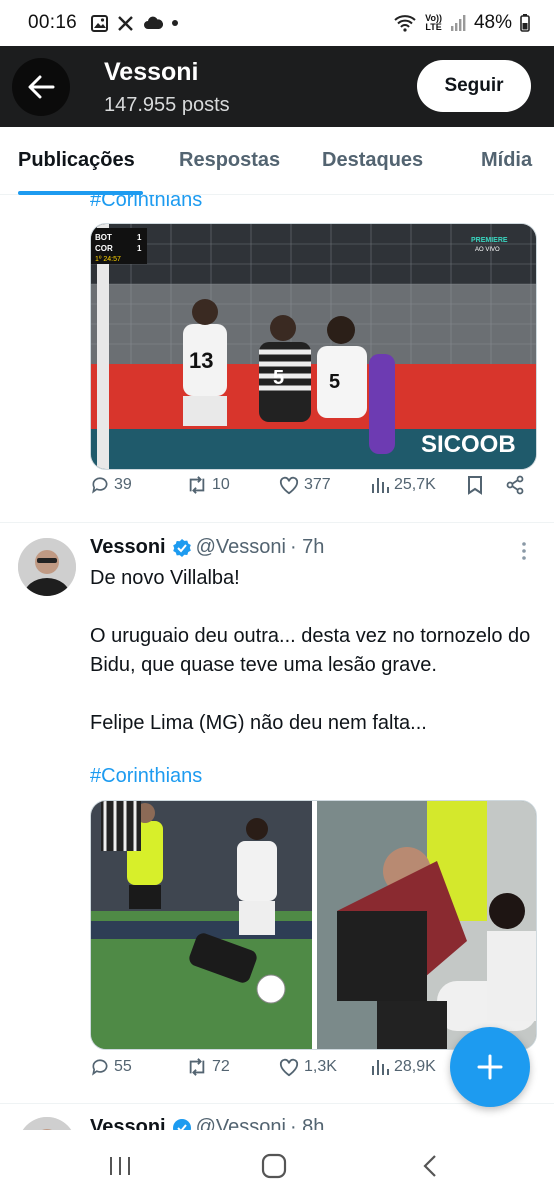 The height and width of the screenshot is (1200, 554). I want to click on post2-header: Vessoni @Vessoni · 7h, so click(207, 547).